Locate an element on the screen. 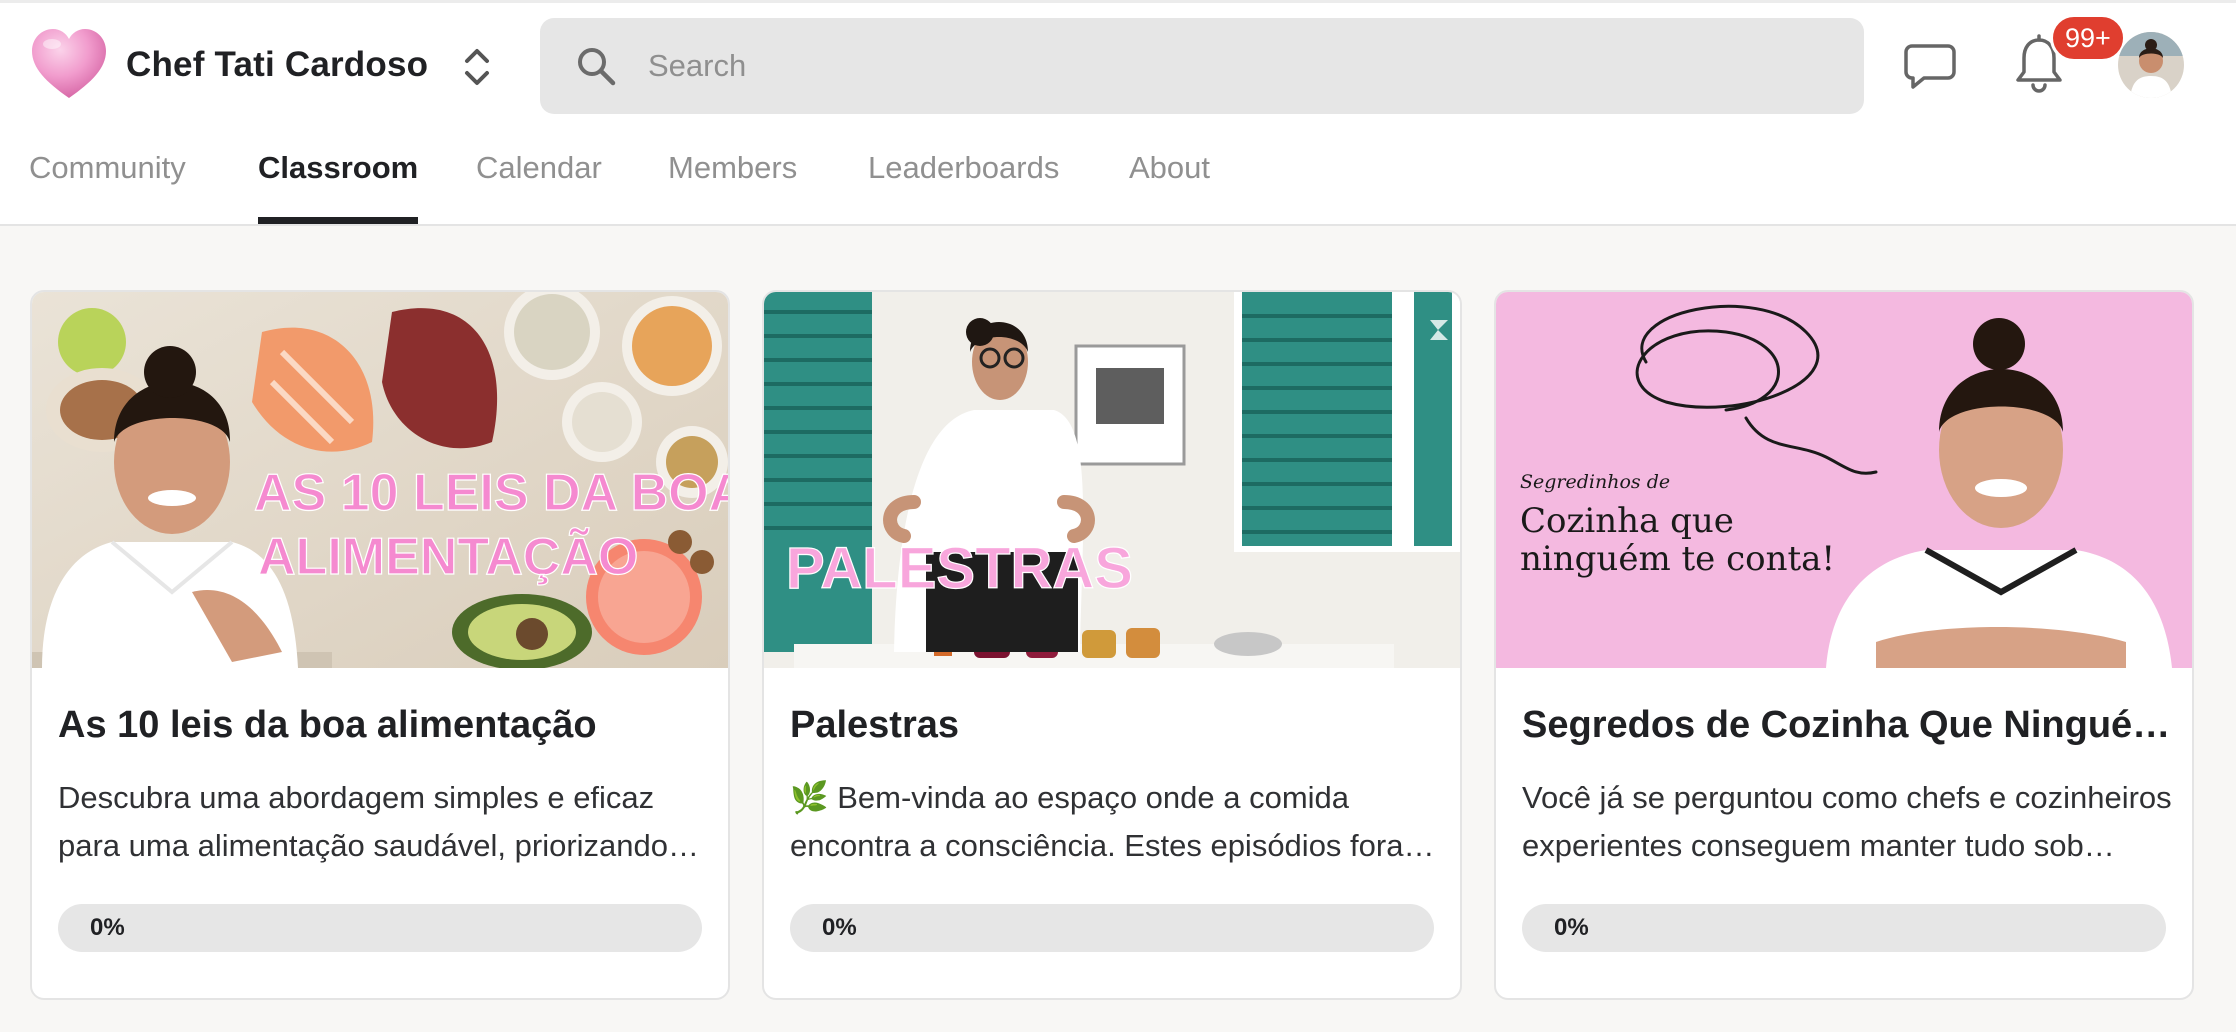 This screenshot has width=2236, height=1032. cover-text-line: AS 10 LEIS DA BOA is located at coordinates (491, 493).